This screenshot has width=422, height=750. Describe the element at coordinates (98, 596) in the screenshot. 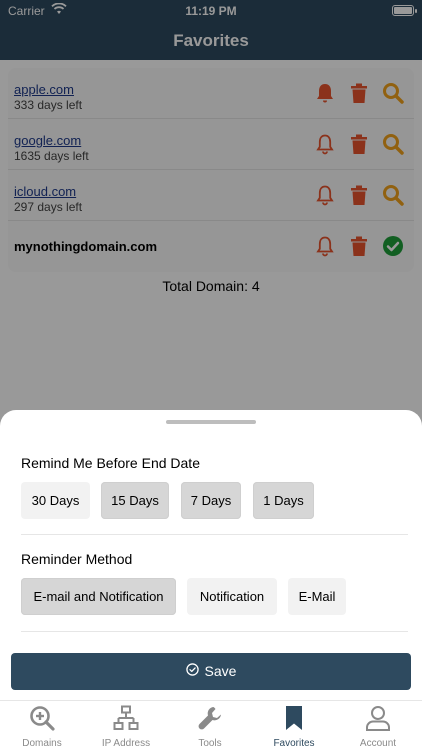

I see `method-option-email-and-notification: E-mail and Notification` at that location.